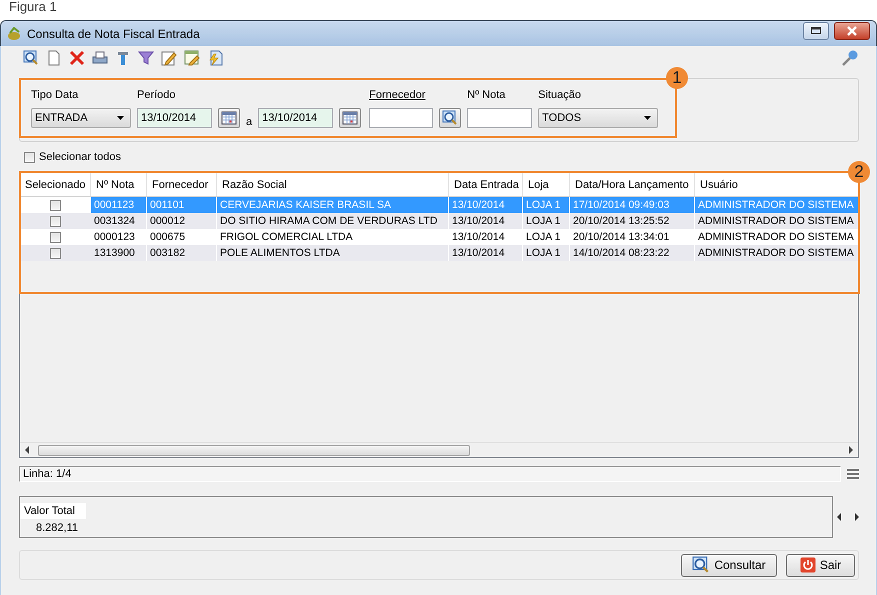 This screenshot has width=877, height=595. I want to click on table-cell: ADMINISTRADOR DO SISTEMA, so click(777, 253).